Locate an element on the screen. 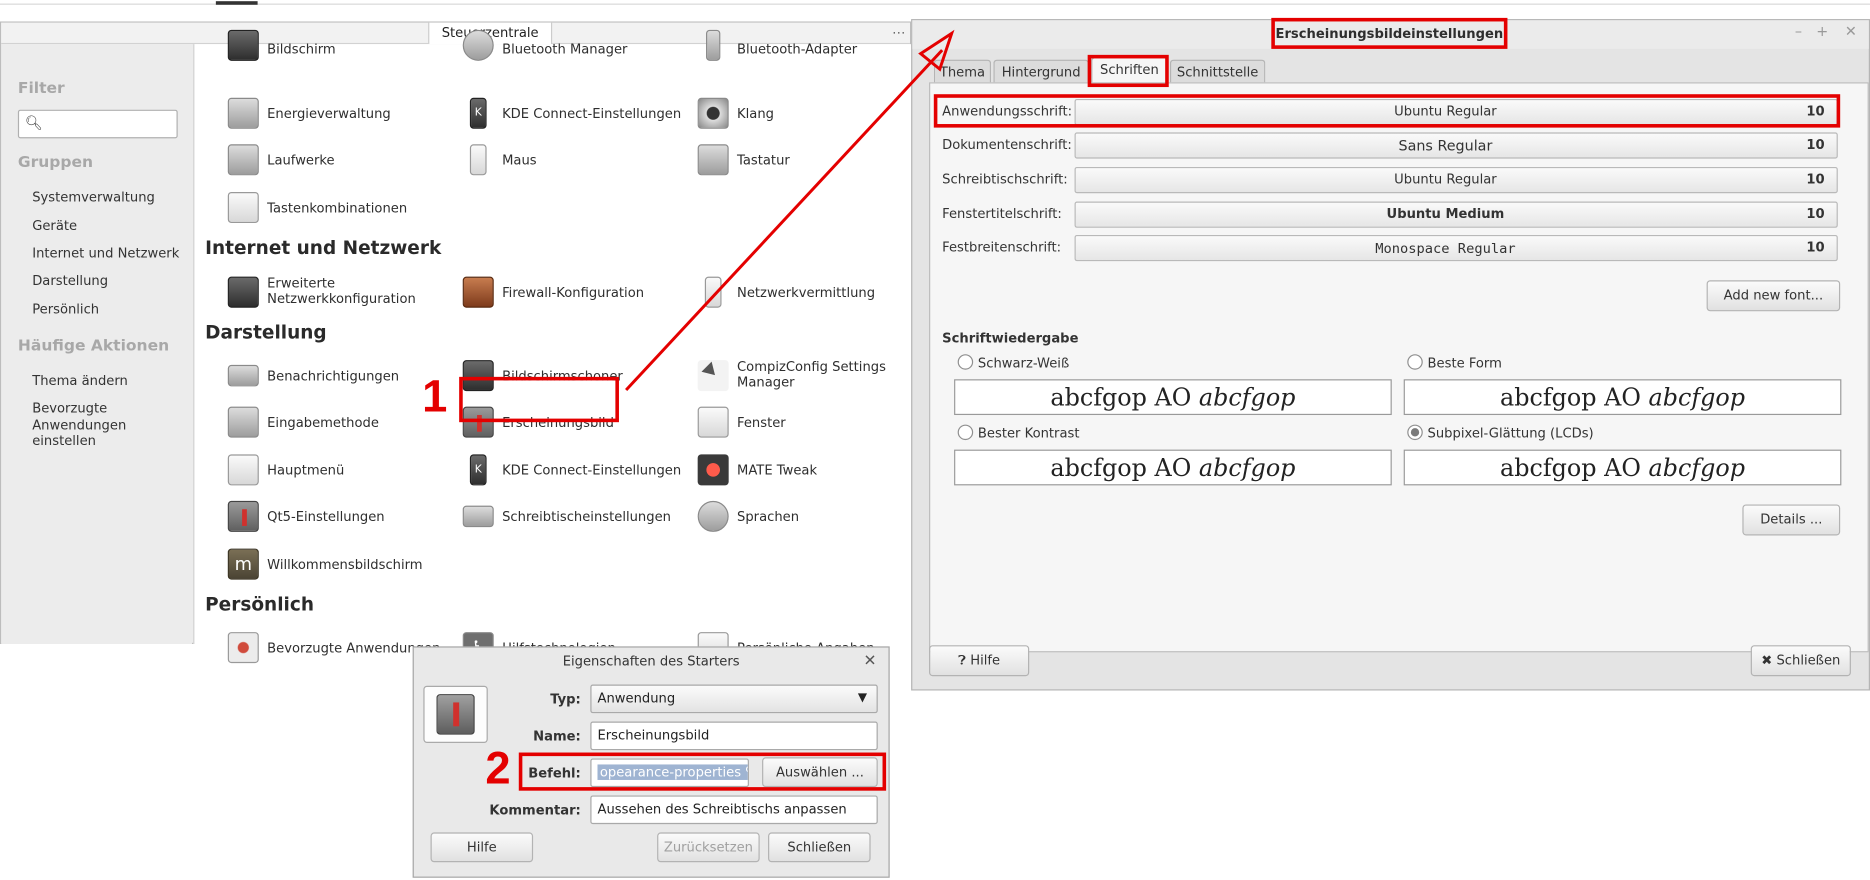 Image resolution: width=1870 pixels, height=880 pixels. annotation-arrow is located at coordinates (790, 210).